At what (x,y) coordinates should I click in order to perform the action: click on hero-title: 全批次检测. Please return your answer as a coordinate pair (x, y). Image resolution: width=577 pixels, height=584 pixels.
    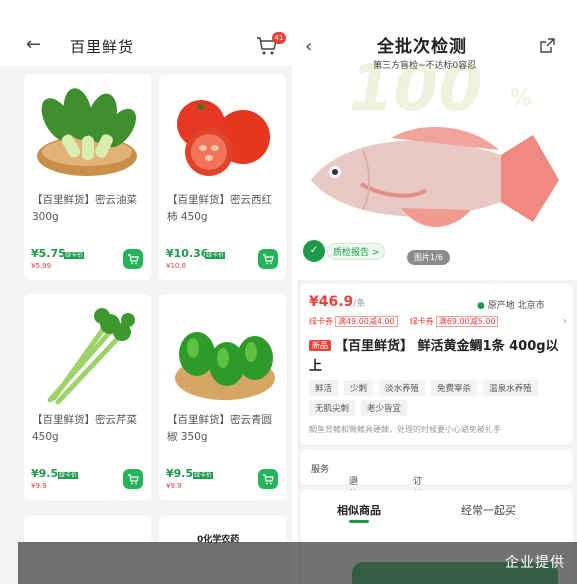
    Looking at the image, I should click on (422, 47).